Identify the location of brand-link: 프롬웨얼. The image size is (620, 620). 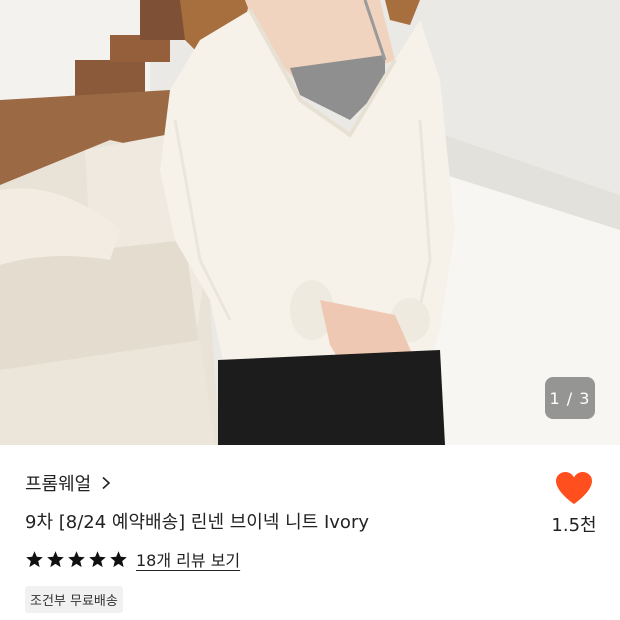
(69, 483).